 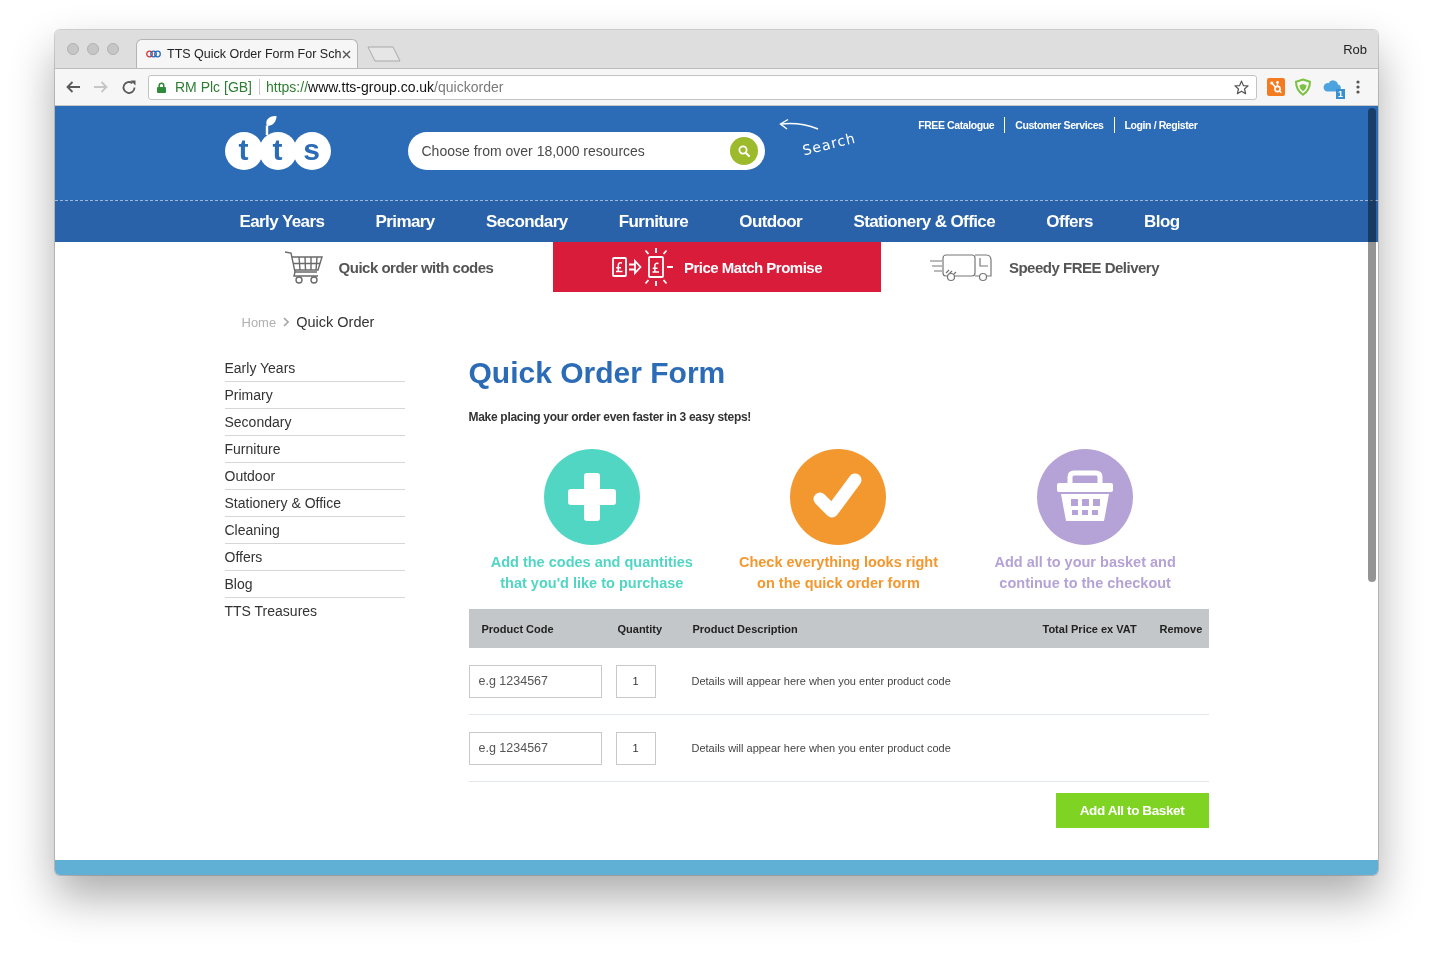 What do you see at coordinates (346, 54) in the screenshot?
I see `close-icon` at bounding box center [346, 54].